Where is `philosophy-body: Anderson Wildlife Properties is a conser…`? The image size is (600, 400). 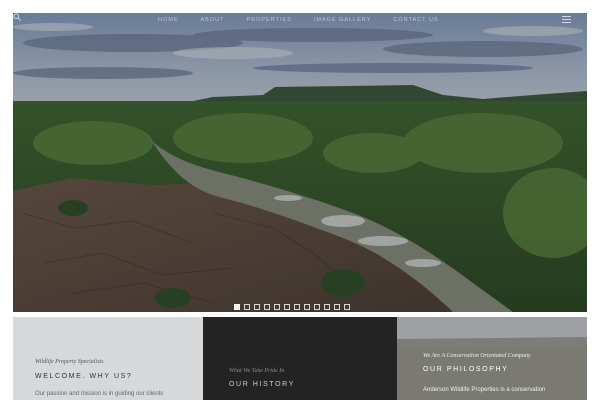
philosophy-body: Anderson Wildlife Properties is a conser… is located at coordinates (484, 390).